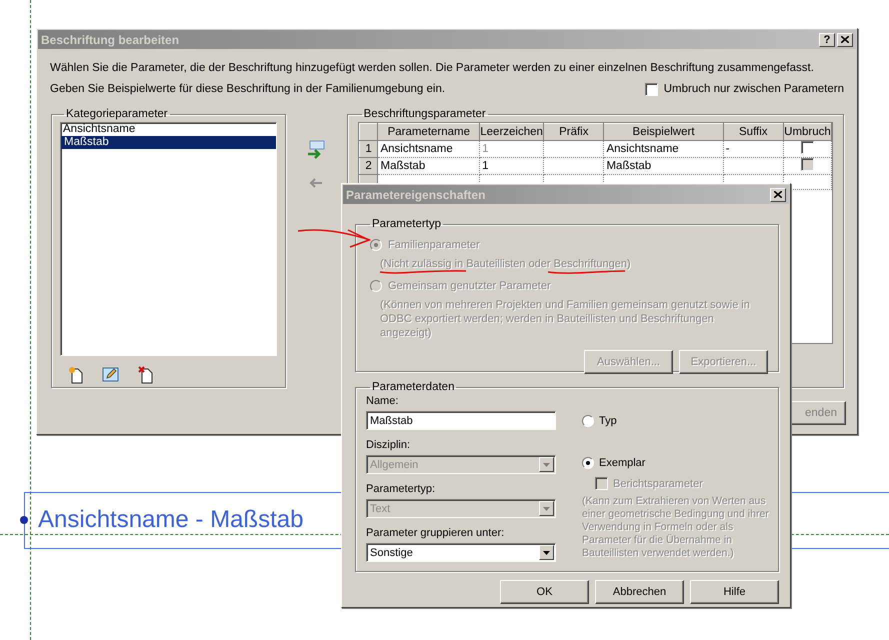 The height and width of the screenshot is (640, 889). Describe the element at coordinates (639, 592) in the screenshot. I see `dialog-button: Abbrechen` at that location.